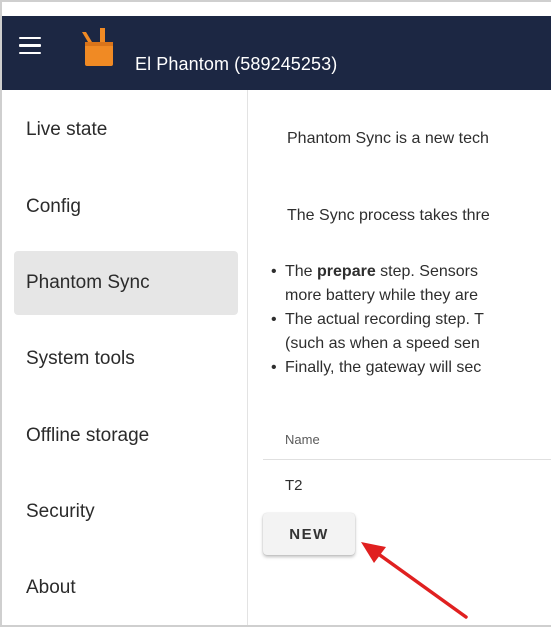 This screenshot has width=551, height=627. Describe the element at coordinates (309, 534) in the screenshot. I see `new-button: NEW` at that location.